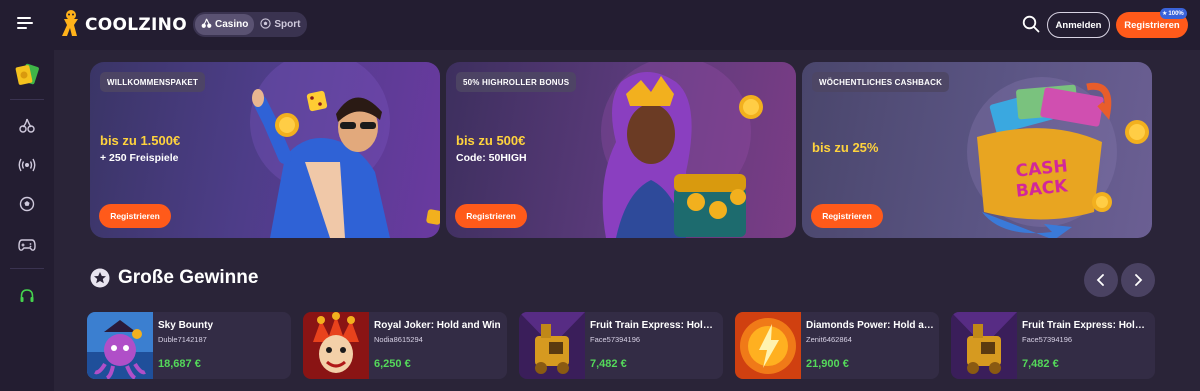 This screenshot has height=391, width=1200. Describe the element at coordinates (881, 82) in the screenshot. I see `promo-tag: WÖCHENTLICHES CASHBACK` at that location.